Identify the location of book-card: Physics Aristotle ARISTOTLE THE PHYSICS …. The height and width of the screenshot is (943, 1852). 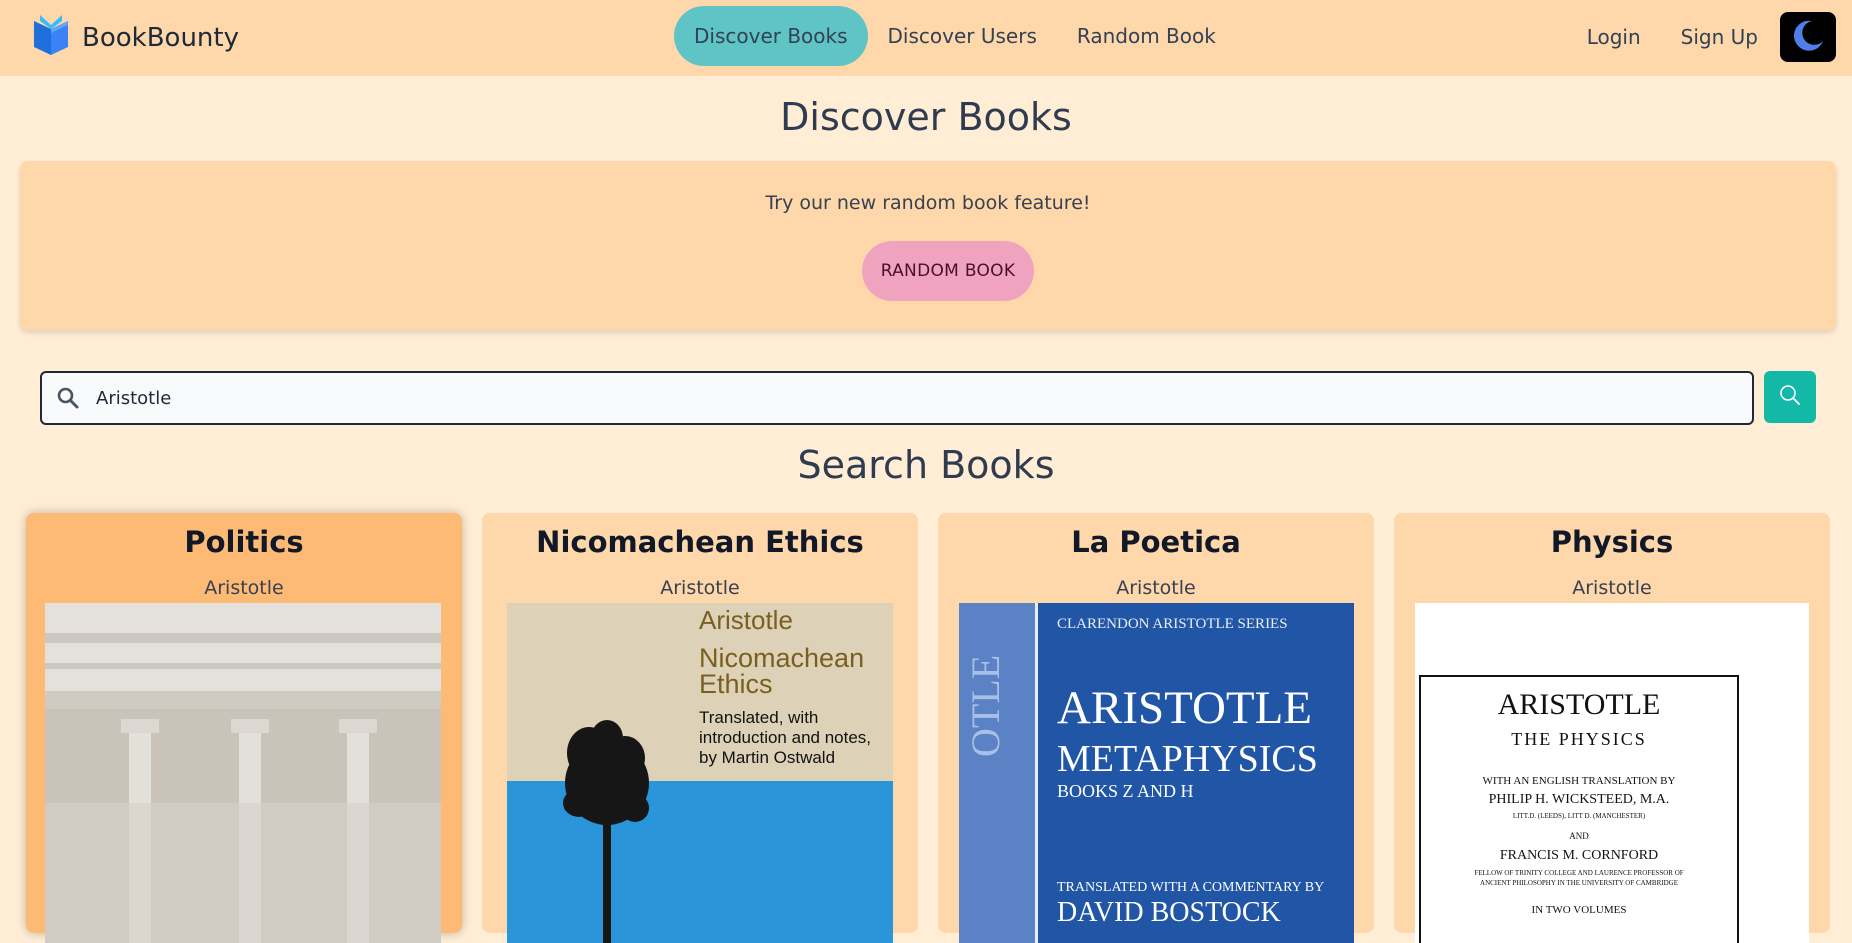
(1612, 728).